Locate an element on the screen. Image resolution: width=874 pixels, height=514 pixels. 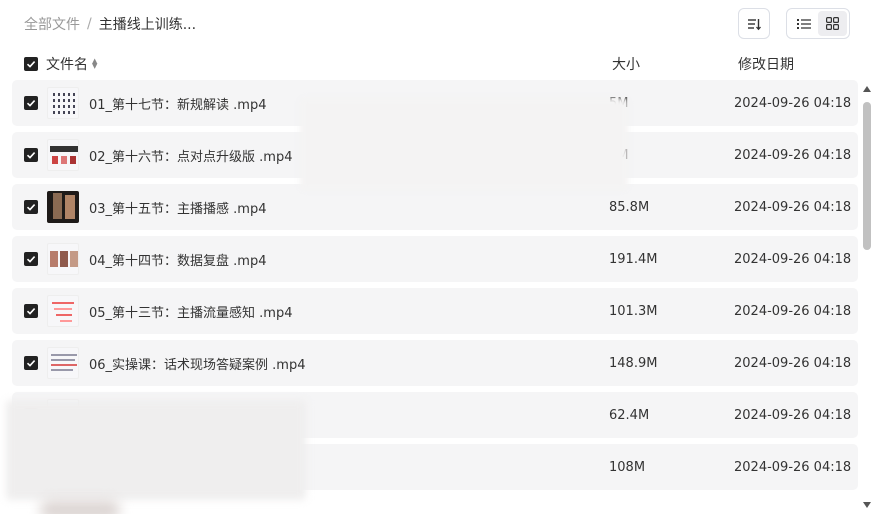
grid-view-icon is located at coordinates (832, 23).